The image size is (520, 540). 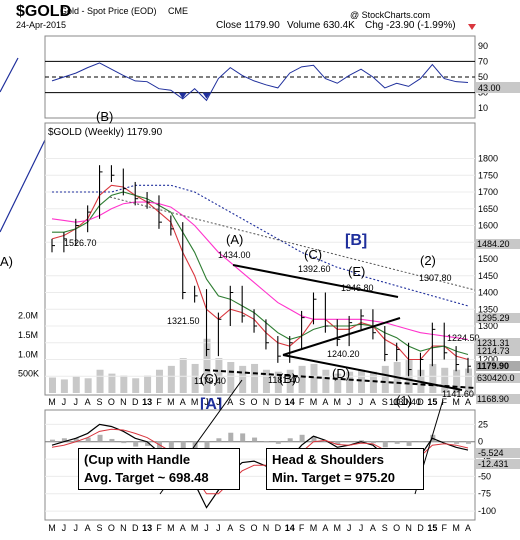 What do you see at coordinates (480, 442) in the screenshot?
I see `macd-tick-label: 0` at bounding box center [480, 442].